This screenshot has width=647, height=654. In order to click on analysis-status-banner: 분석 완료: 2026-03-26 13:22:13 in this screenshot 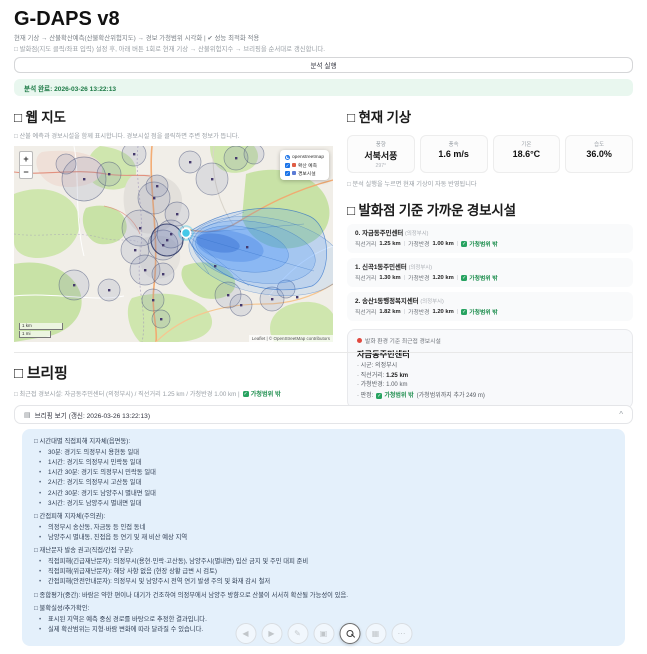, I will do `click(323, 87)`.